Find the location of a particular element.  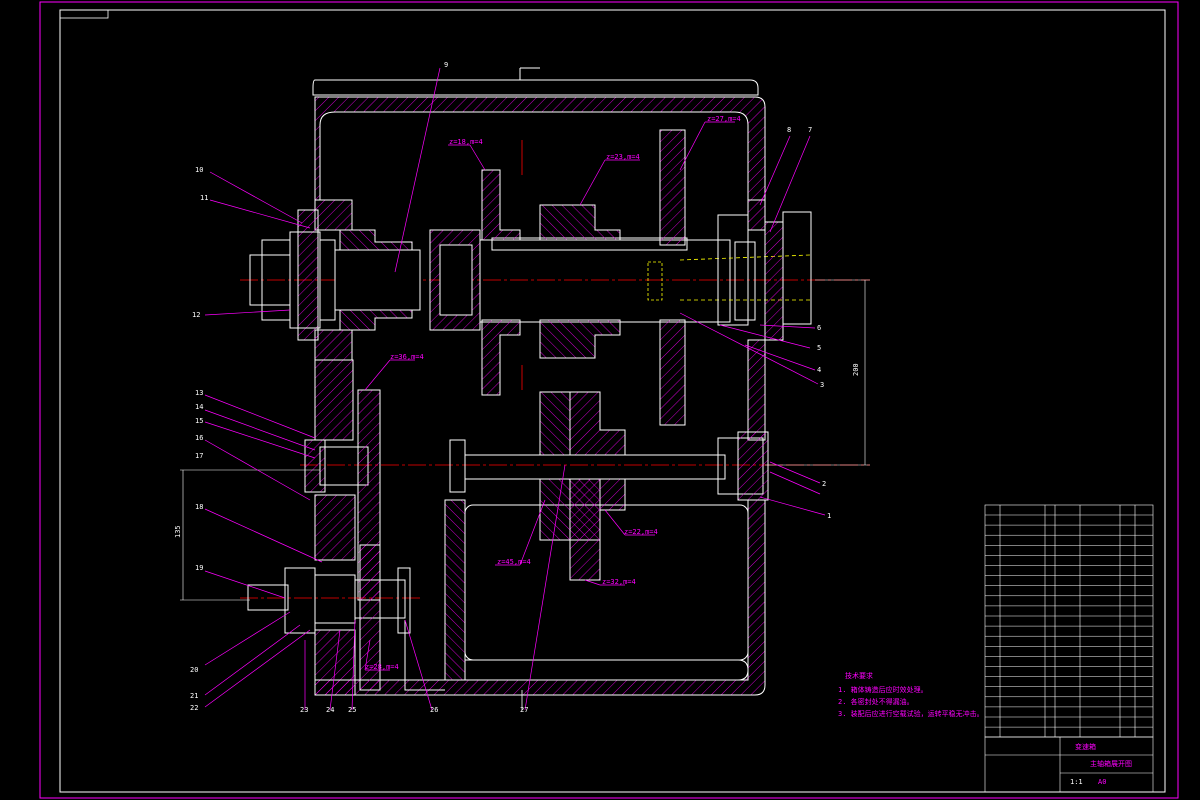

gear-label-2: z=18,m=4 is located at coordinates (466, 142).